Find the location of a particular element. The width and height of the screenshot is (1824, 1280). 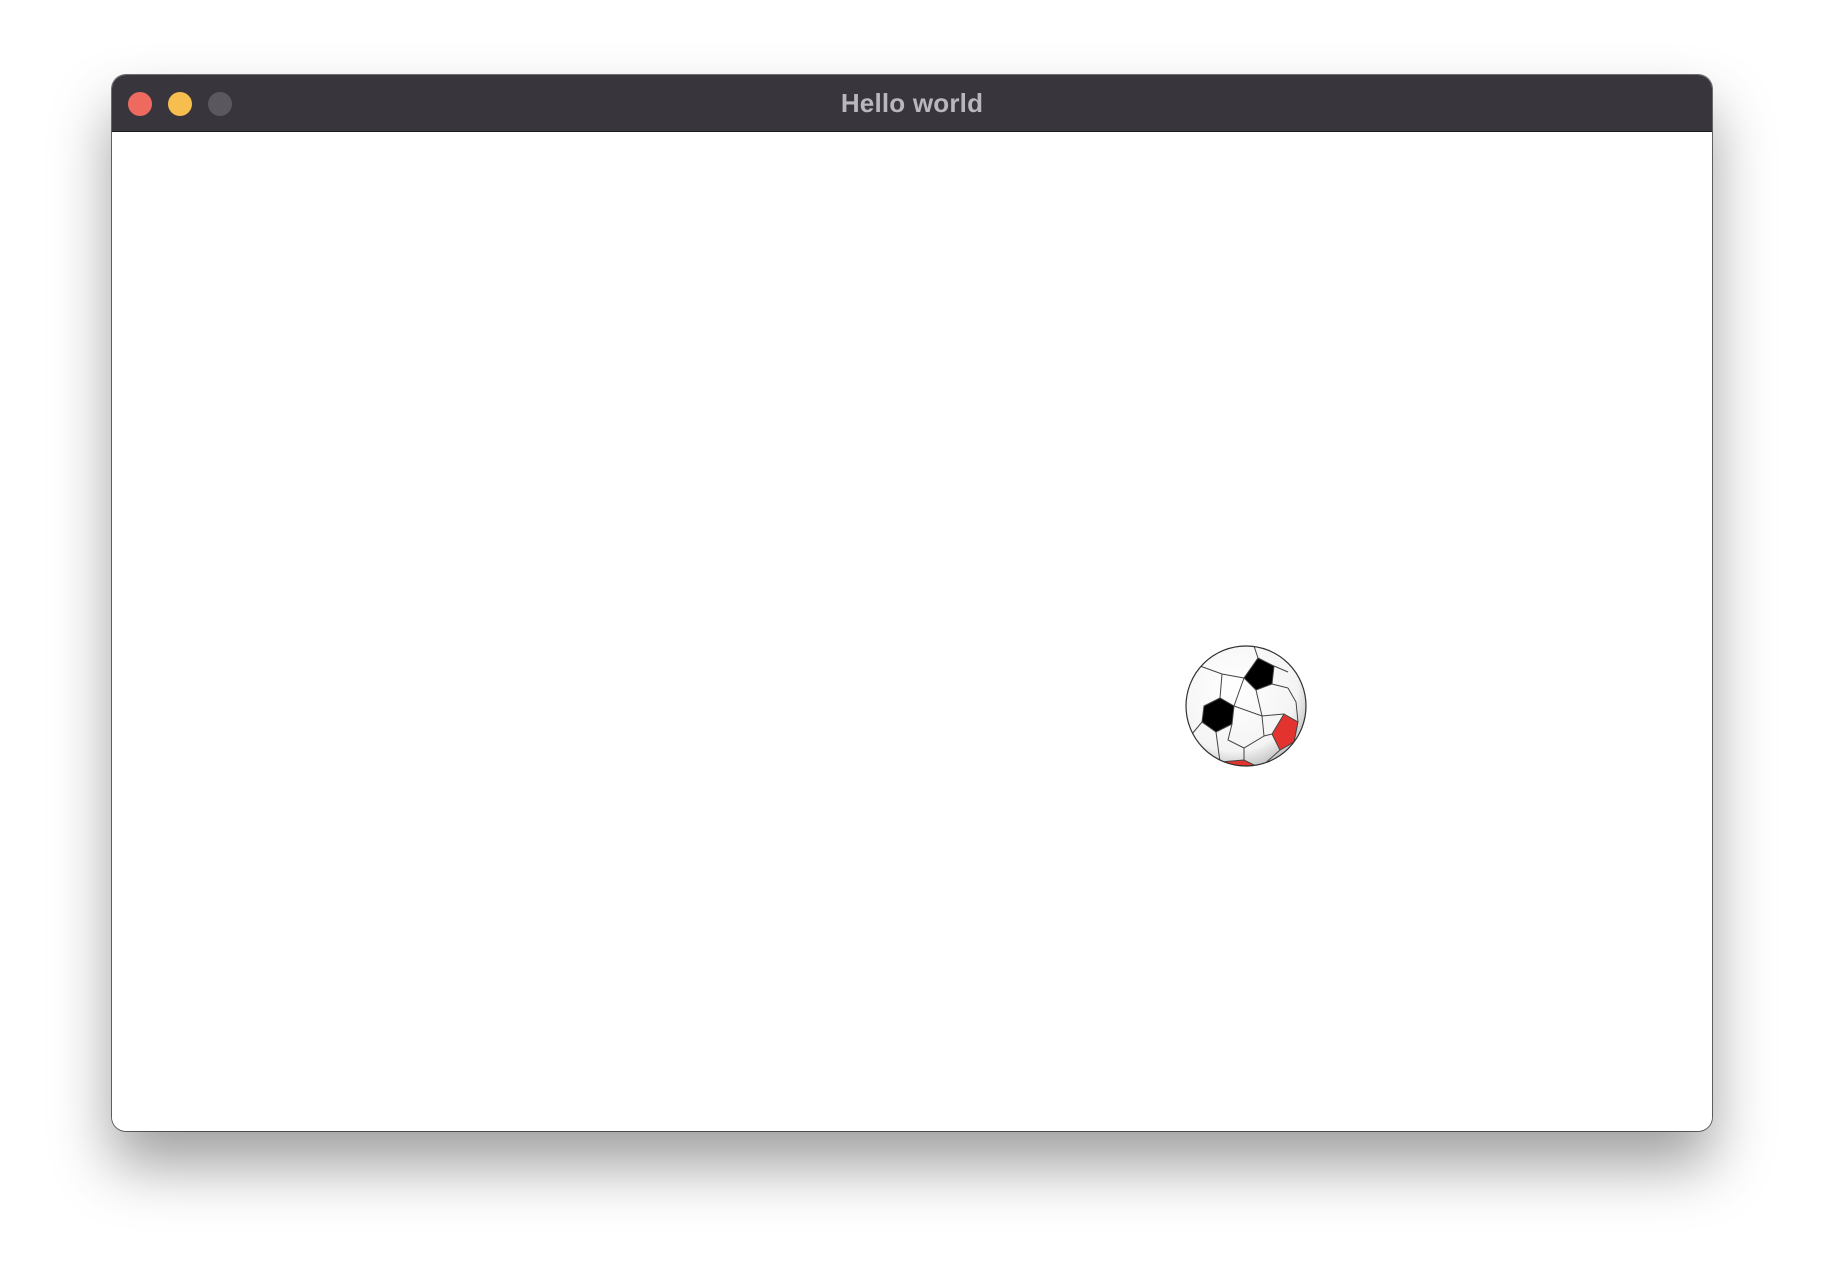

title-bar: Hello world is located at coordinates (912, 103).